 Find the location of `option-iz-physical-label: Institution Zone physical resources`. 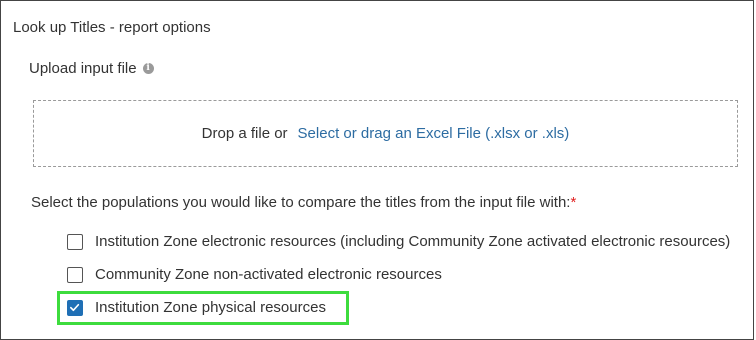

option-iz-physical-label: Institution Zone physical resources is located at coordinates (210, 307).